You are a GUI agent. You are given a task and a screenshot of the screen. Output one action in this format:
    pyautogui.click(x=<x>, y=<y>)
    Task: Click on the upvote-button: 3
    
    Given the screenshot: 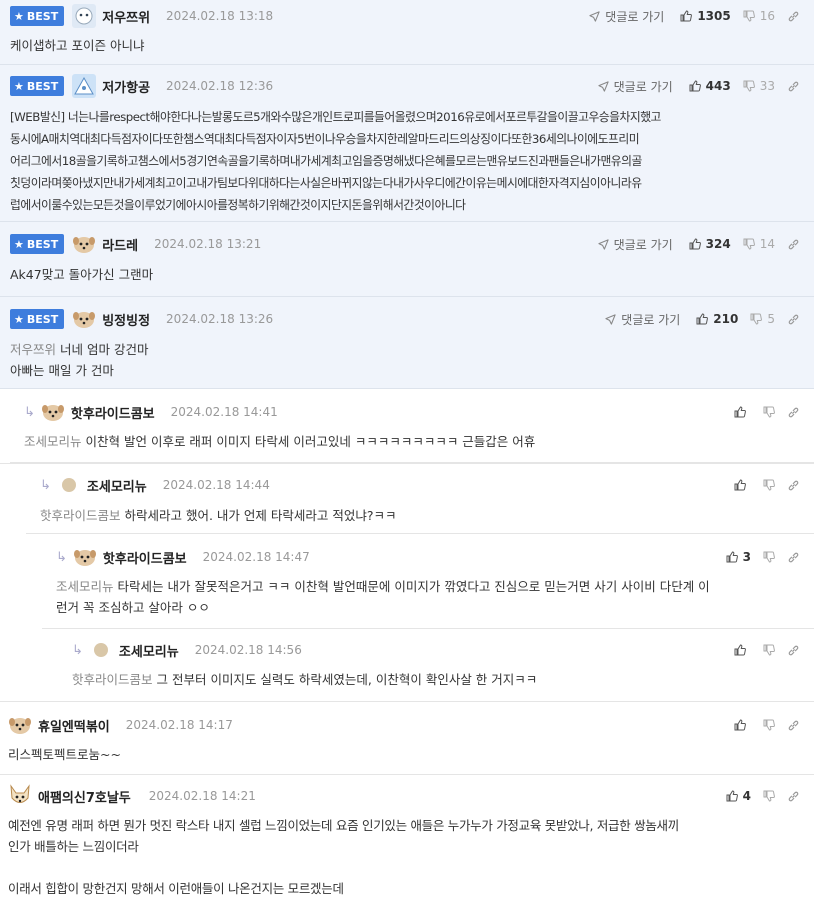 What is the action you would take?
    pyautogui.click(x=738, y=557)
    